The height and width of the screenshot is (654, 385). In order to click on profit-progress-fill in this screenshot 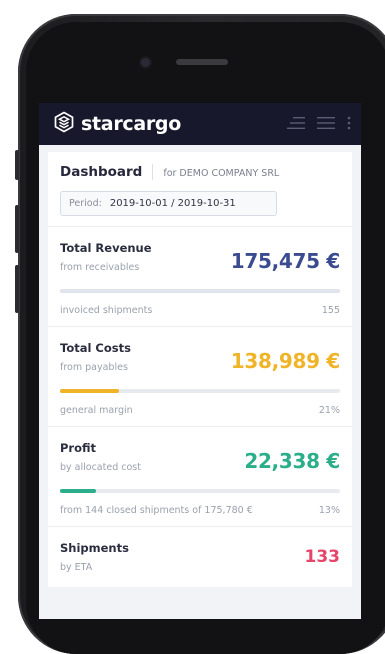, I will do `click(78, 491)`.